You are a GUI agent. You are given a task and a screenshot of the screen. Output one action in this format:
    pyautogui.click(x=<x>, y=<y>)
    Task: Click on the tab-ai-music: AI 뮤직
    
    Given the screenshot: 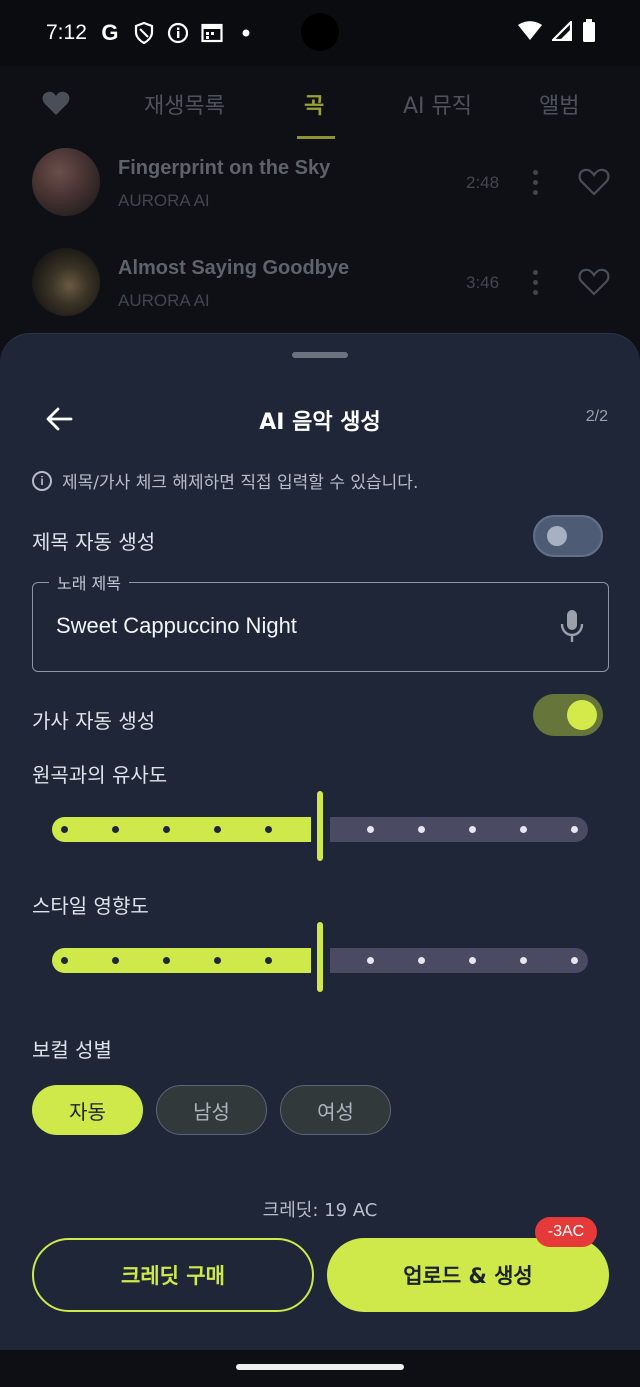 What is the action you would take?
    pyautogui.click(x=437, y=104)
    